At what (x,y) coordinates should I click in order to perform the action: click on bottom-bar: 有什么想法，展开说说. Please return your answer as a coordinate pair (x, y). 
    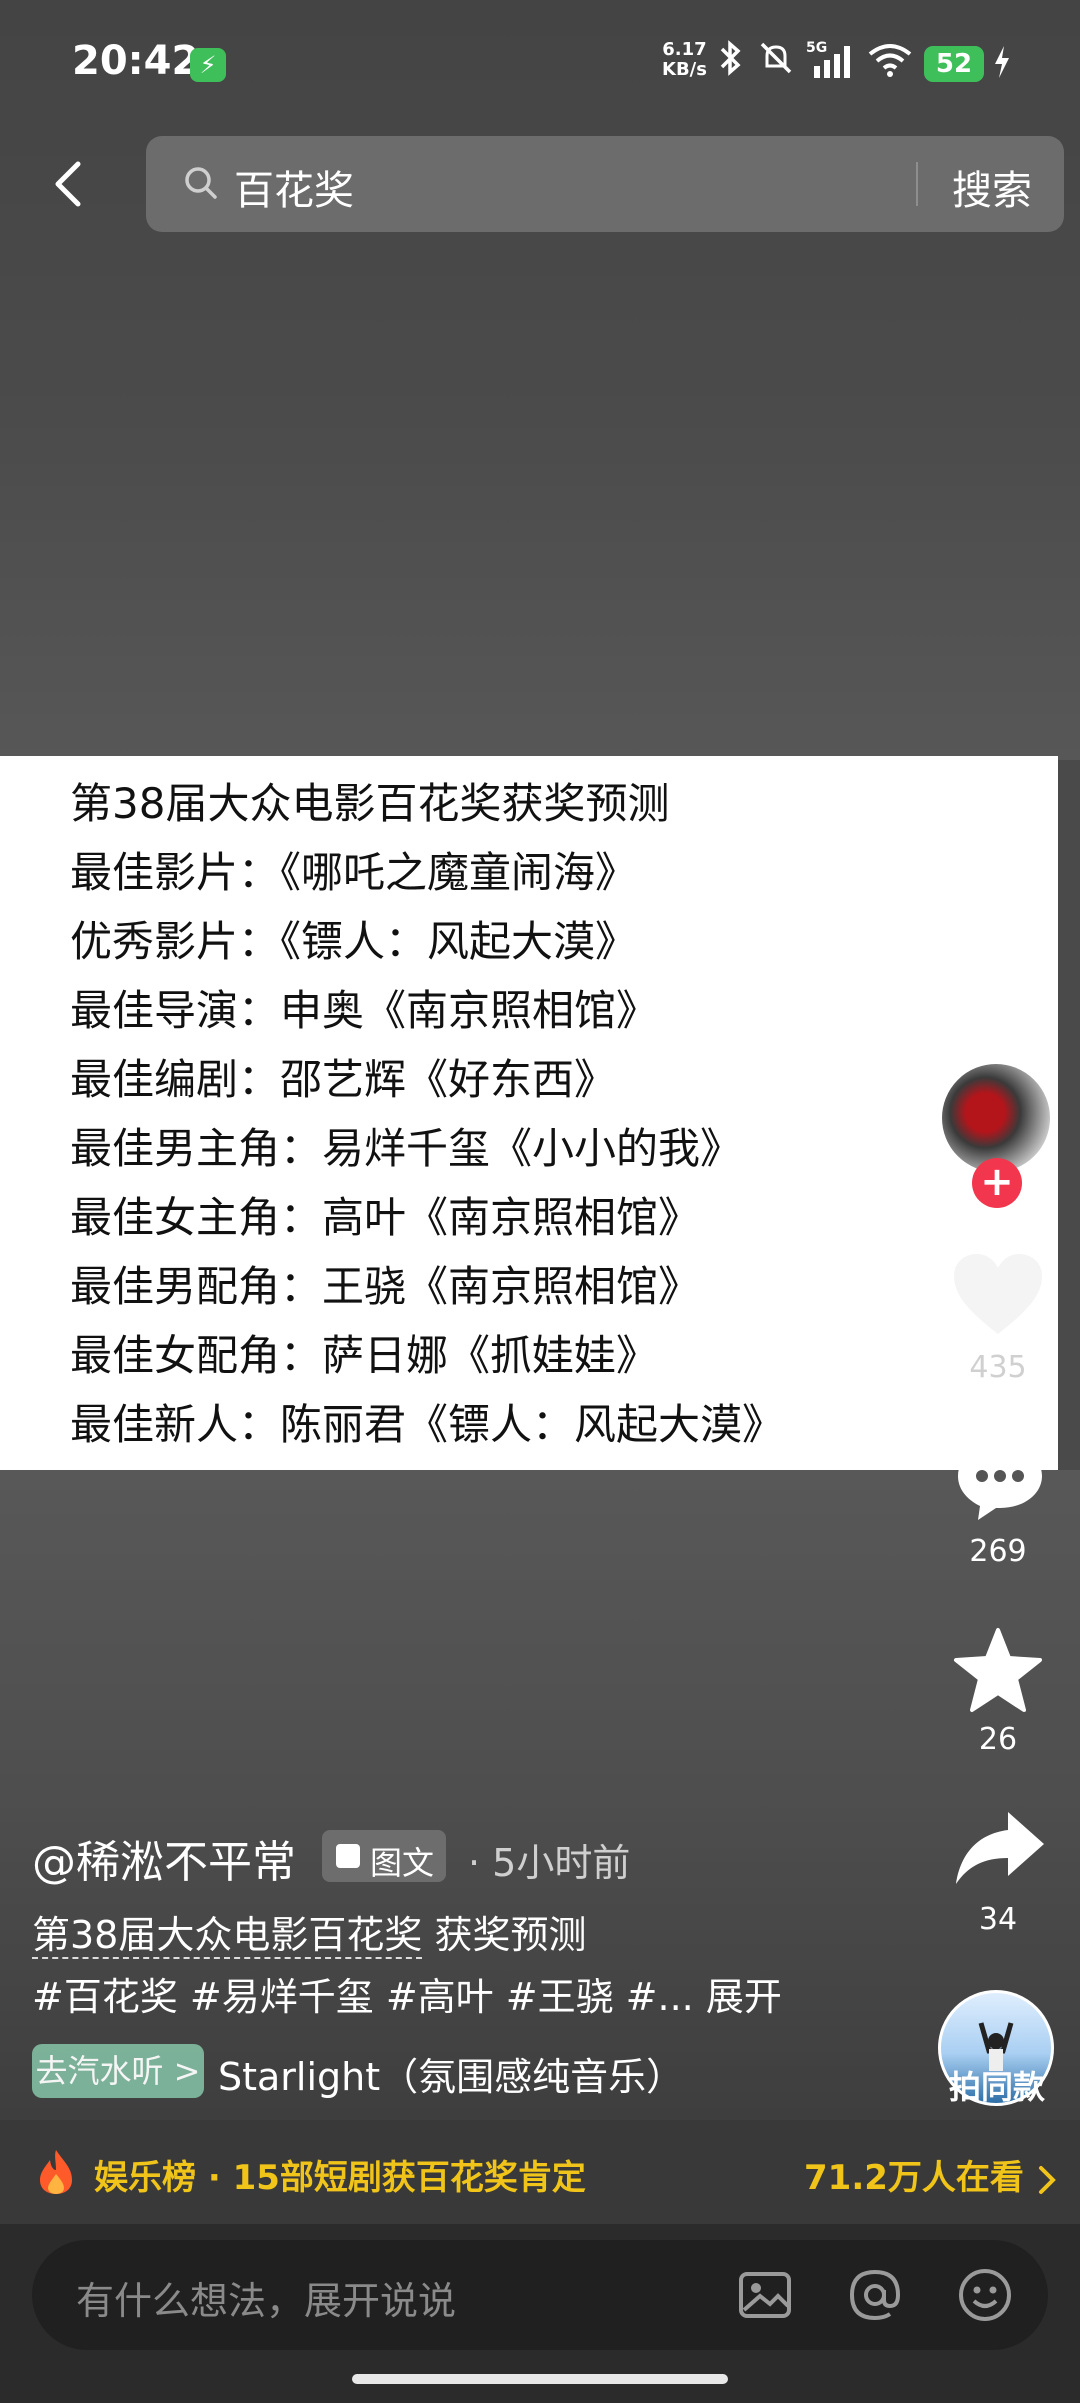
    Looking at the image, I should click on (540, 2313).